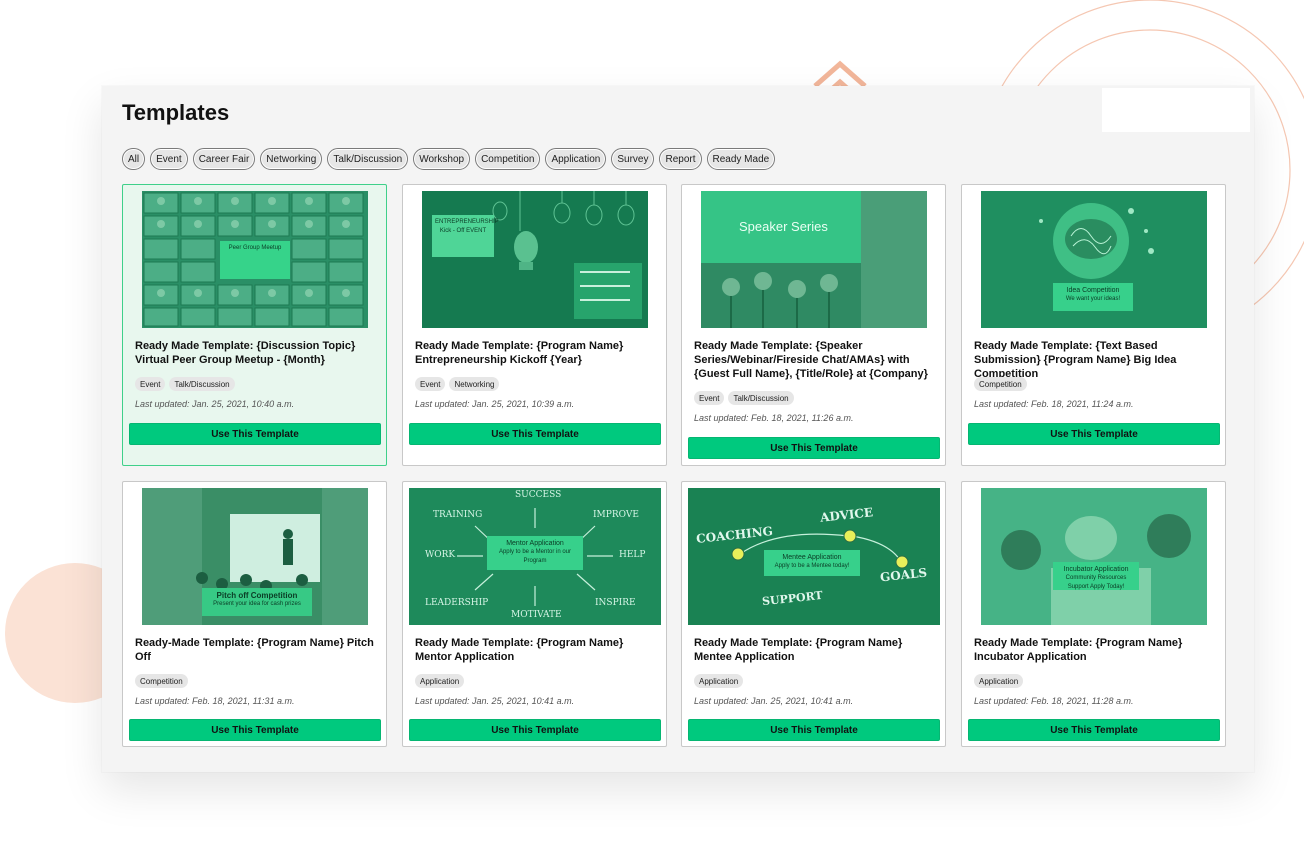 The image size is (1304, 846). What do you see at coordinates (440, 555) in the screenshot?
I see `board-word: WORK` at bounding box center [440, 555].